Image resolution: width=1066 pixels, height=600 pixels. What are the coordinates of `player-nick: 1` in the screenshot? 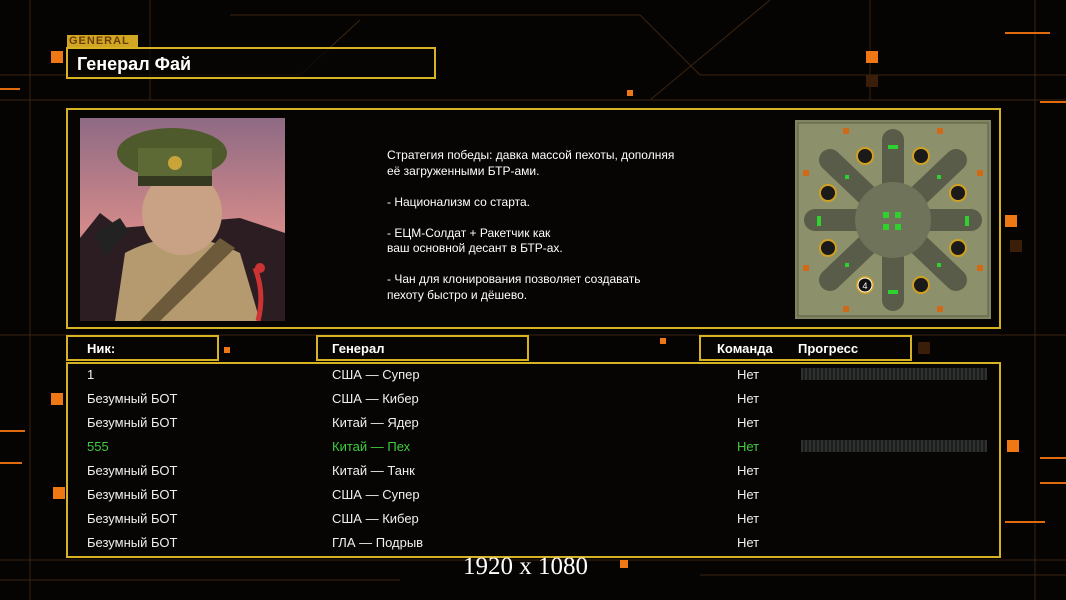 It's located at (91, 374).